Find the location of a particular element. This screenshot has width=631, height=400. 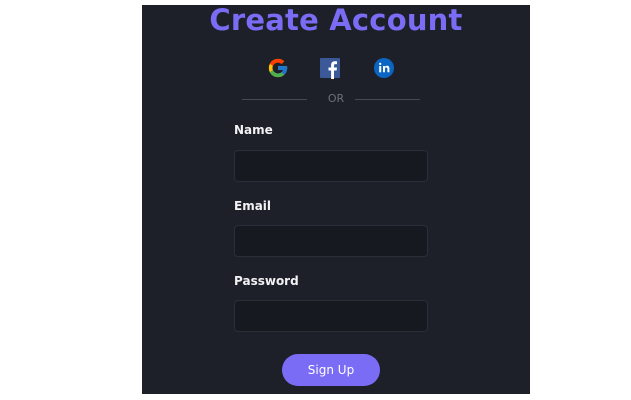

email-label: Email is located at coordinates (253, 206).